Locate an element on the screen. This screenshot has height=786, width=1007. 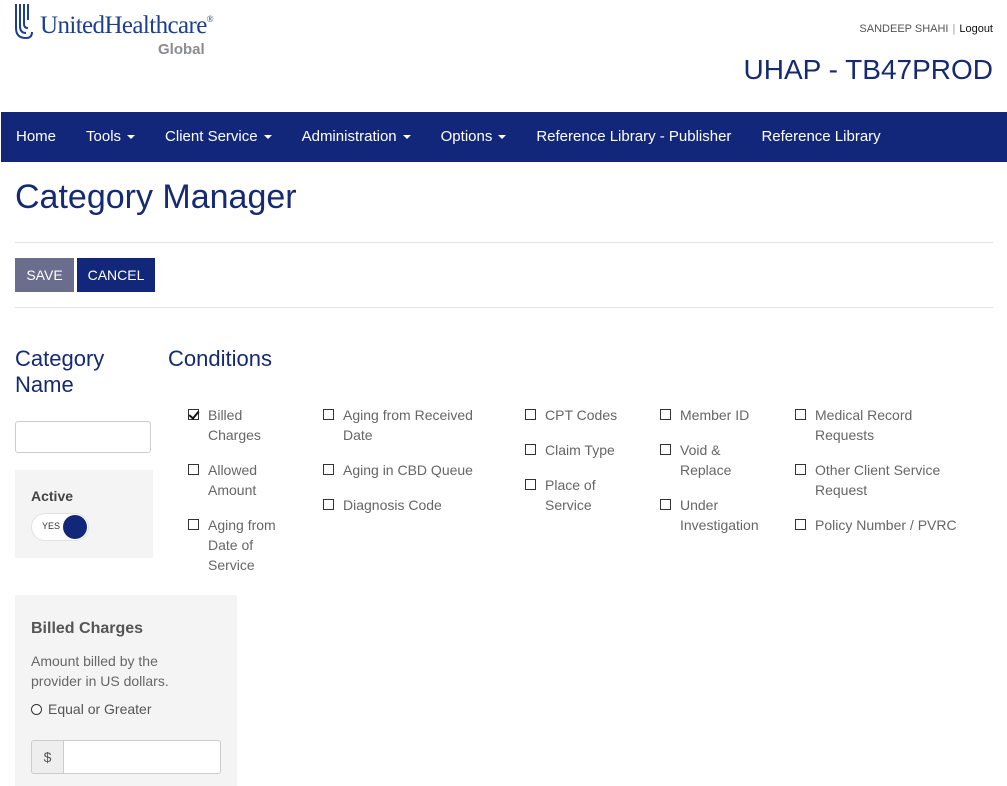
condition-label: Member ID is located at coordinates (714, 415).